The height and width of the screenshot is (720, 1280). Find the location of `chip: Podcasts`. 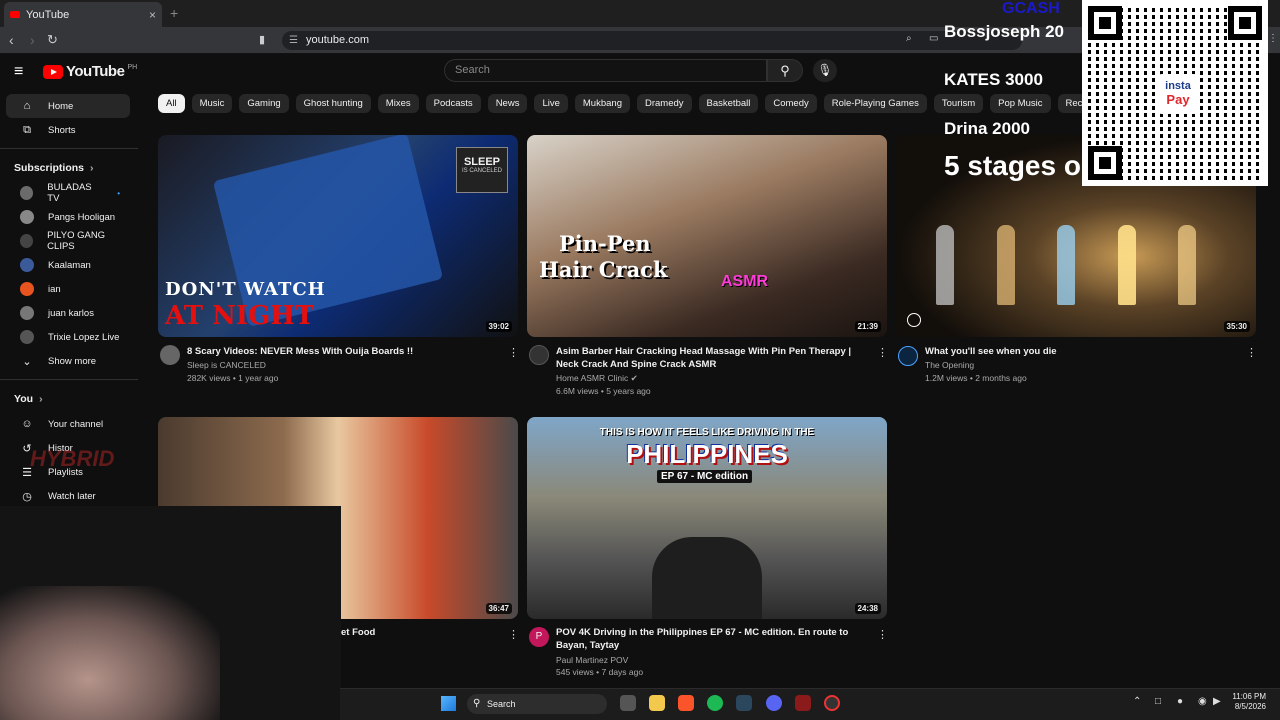

chip: Podcasts is located at coordinates (453, 103).